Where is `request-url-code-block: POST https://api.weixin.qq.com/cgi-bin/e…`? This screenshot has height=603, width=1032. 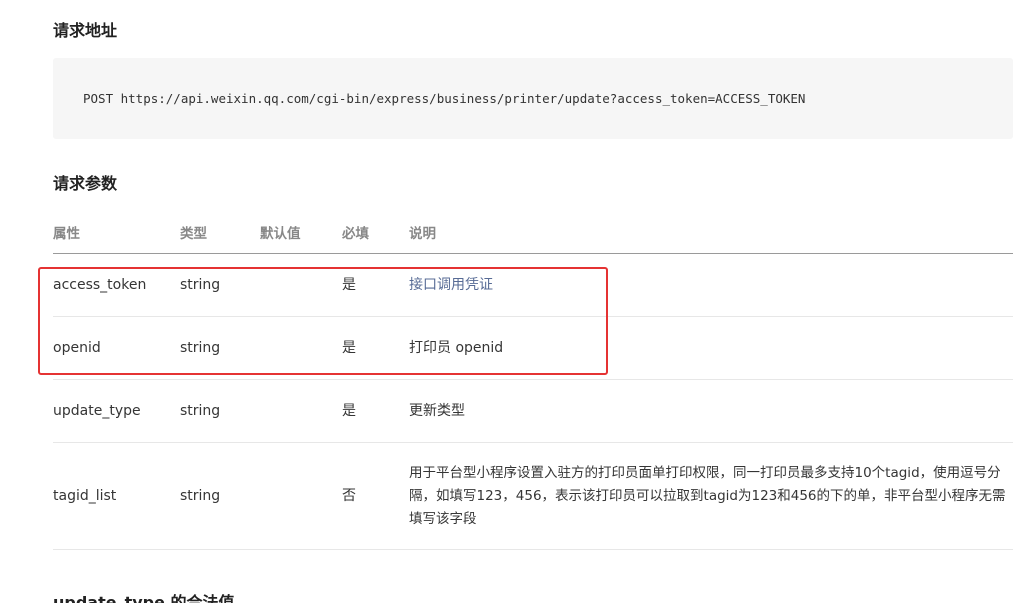 request-url-code-block: POST https://api.weixin.qq.com/cgi-bin/e… is located at coordinates (533, 98).